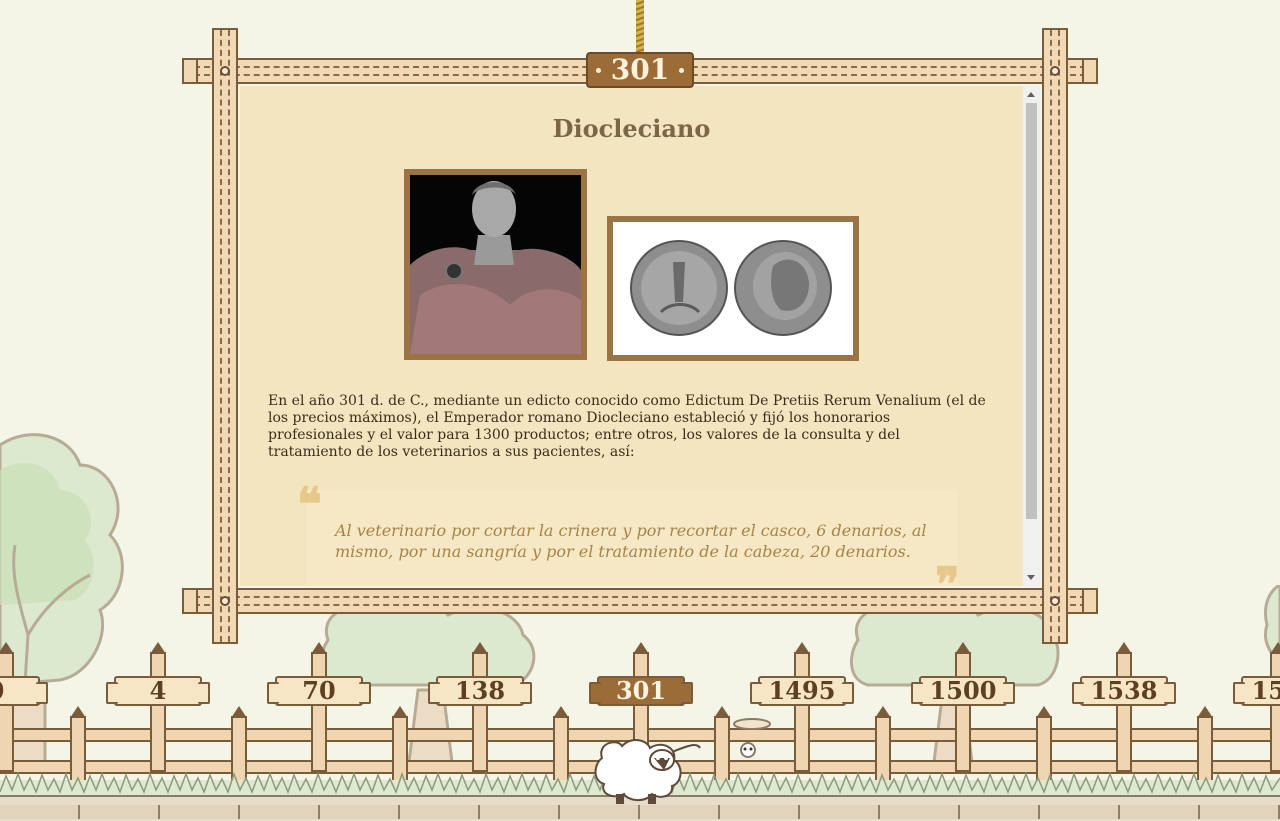  I want to click on roman-coins-image, so click(733, 288).